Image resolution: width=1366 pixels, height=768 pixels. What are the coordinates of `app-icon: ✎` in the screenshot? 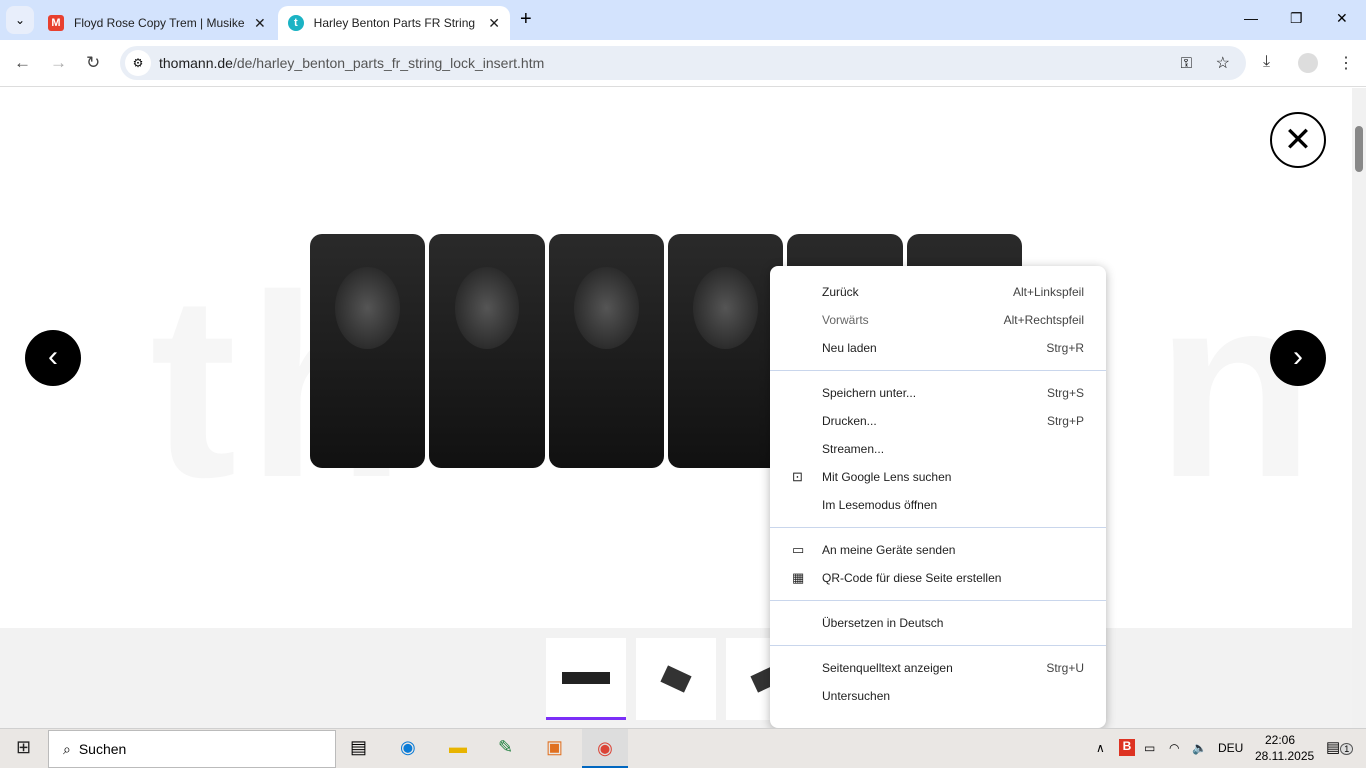 It's located at (505, 747).